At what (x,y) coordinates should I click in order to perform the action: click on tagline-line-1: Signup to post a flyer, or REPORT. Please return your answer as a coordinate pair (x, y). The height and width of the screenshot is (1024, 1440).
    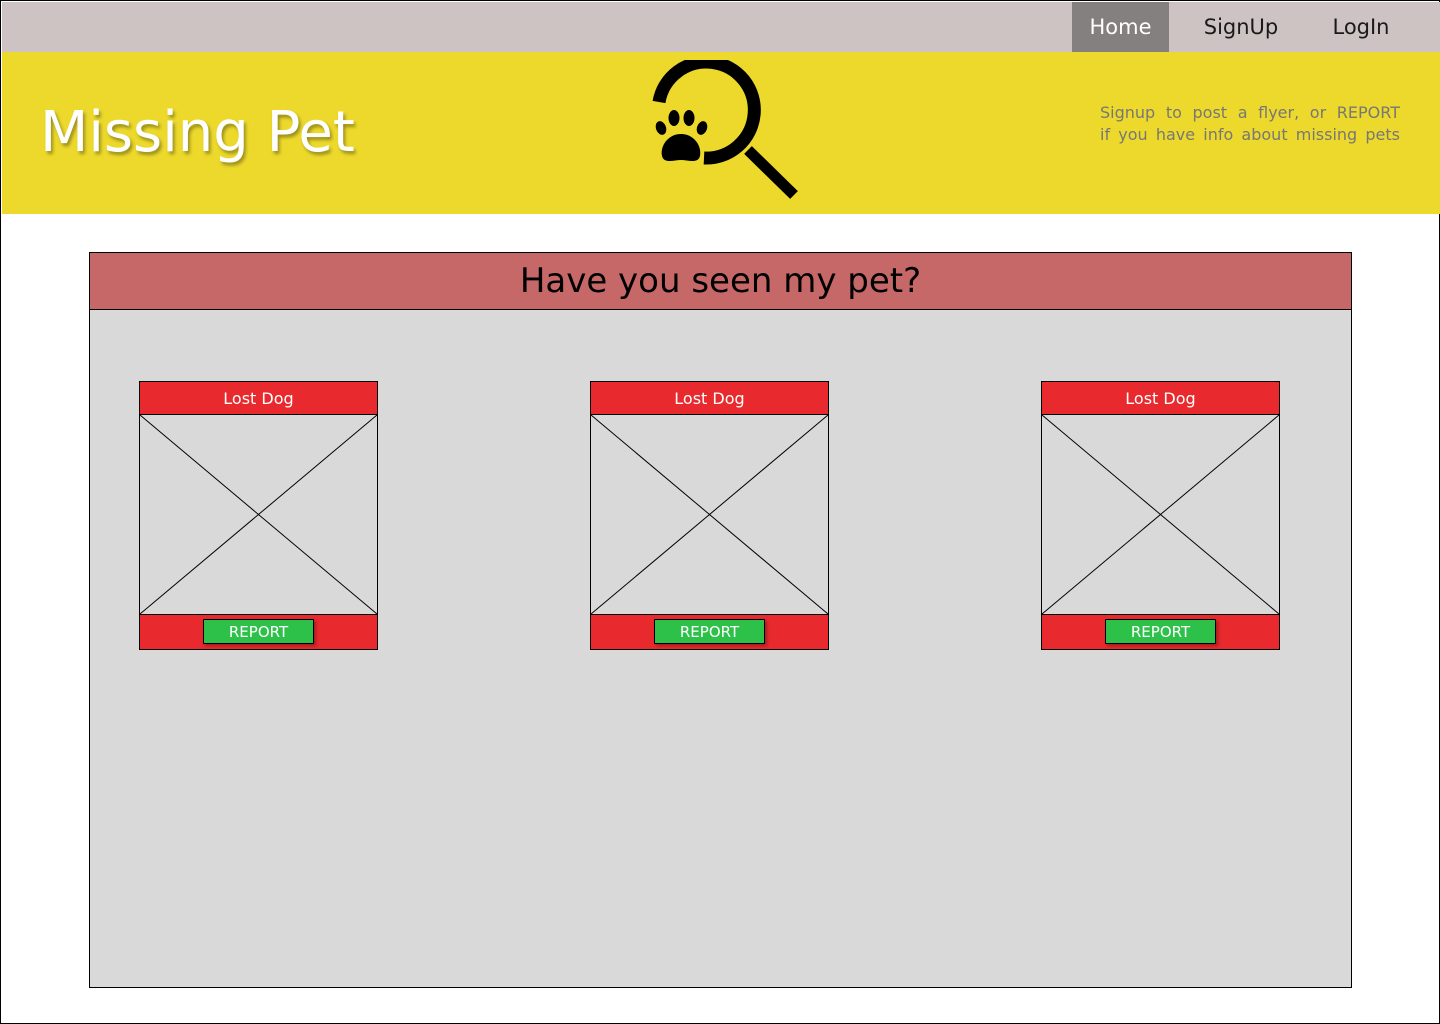
    Looking at the image, I should click on (1250, 112).